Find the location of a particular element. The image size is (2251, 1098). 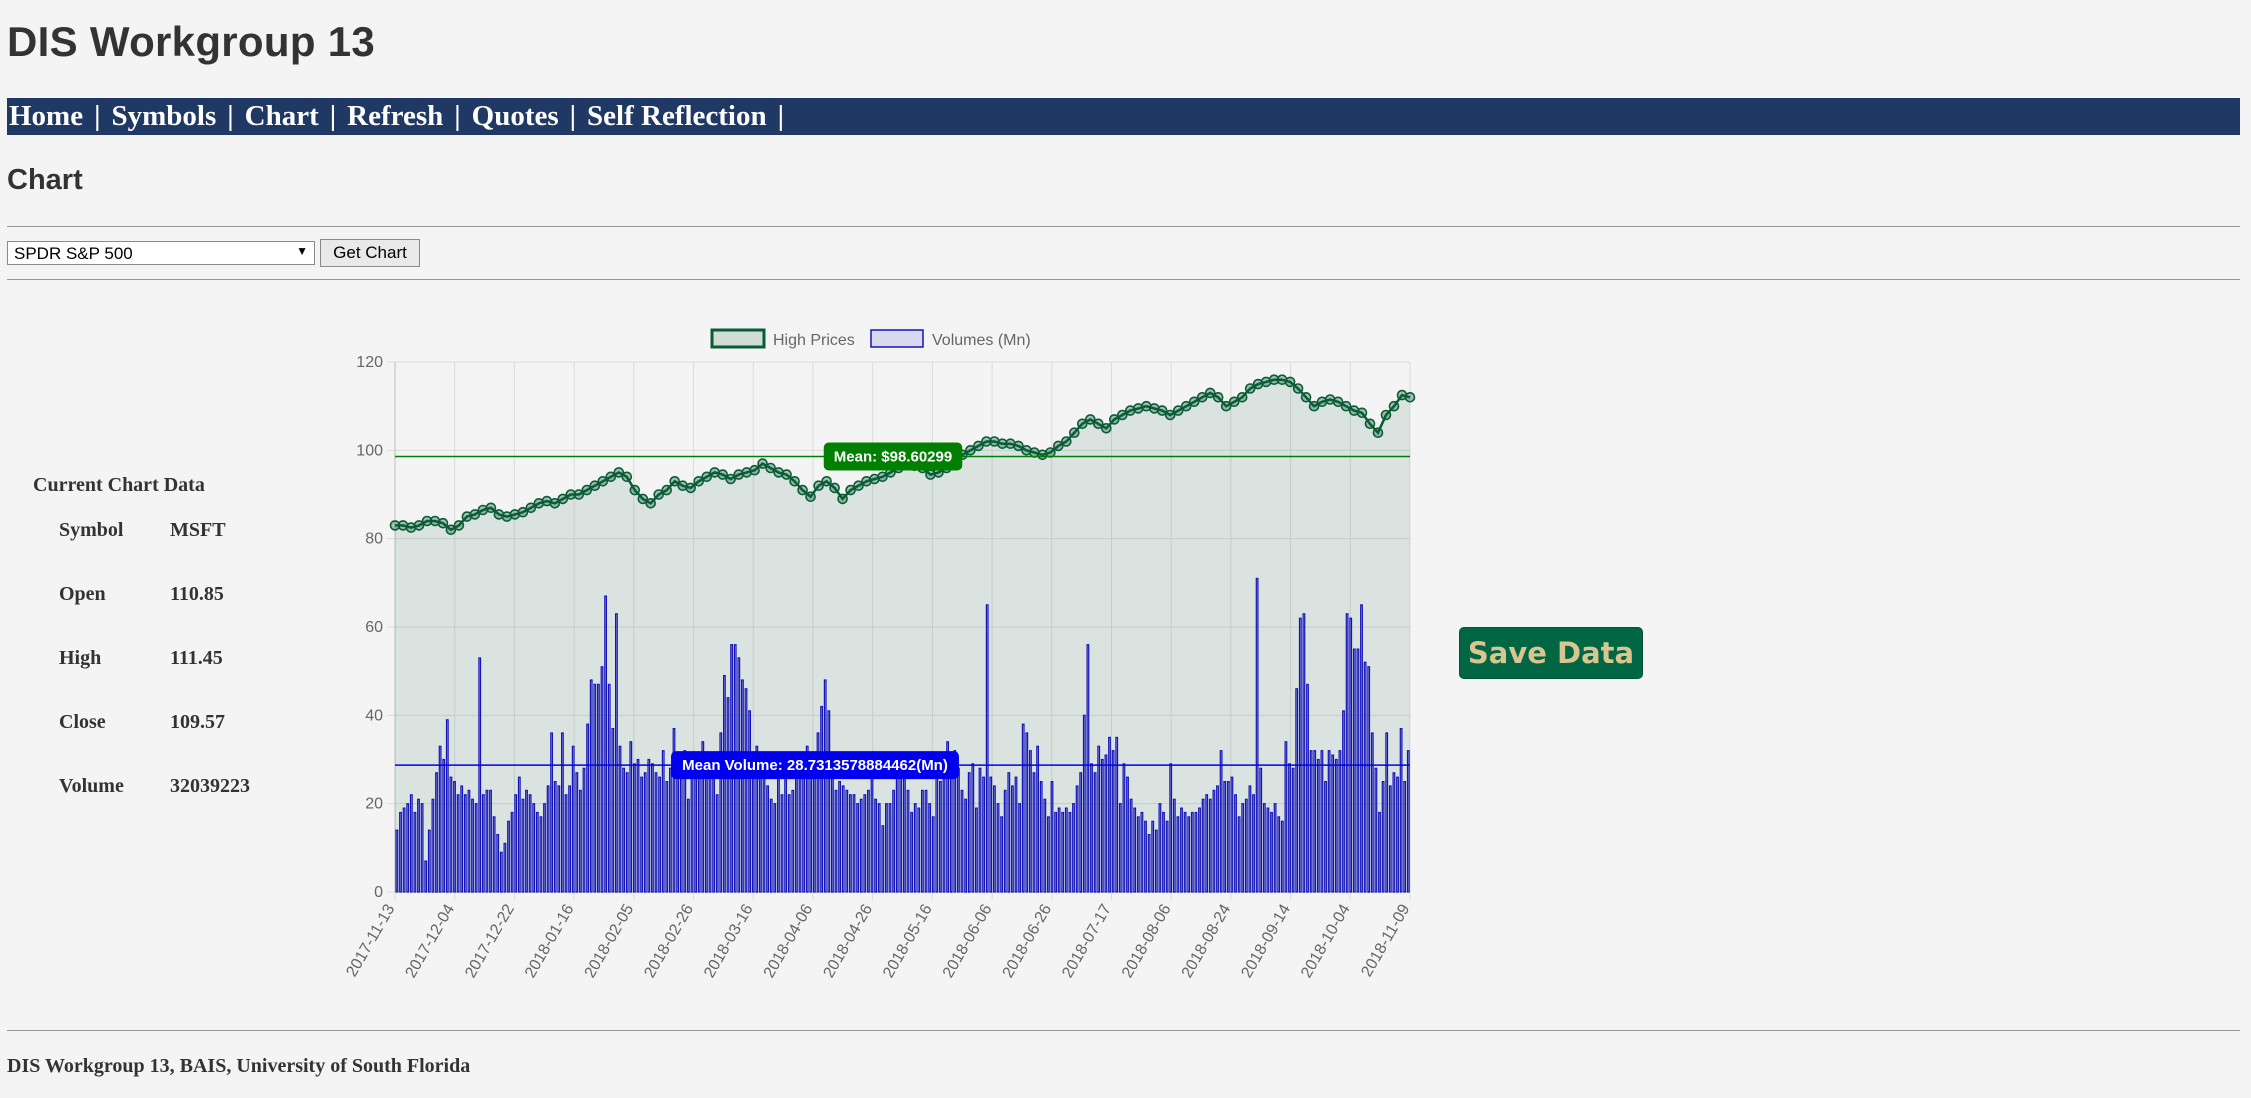

get-chart-button: Get Chart is located at coordinates (370, 253).